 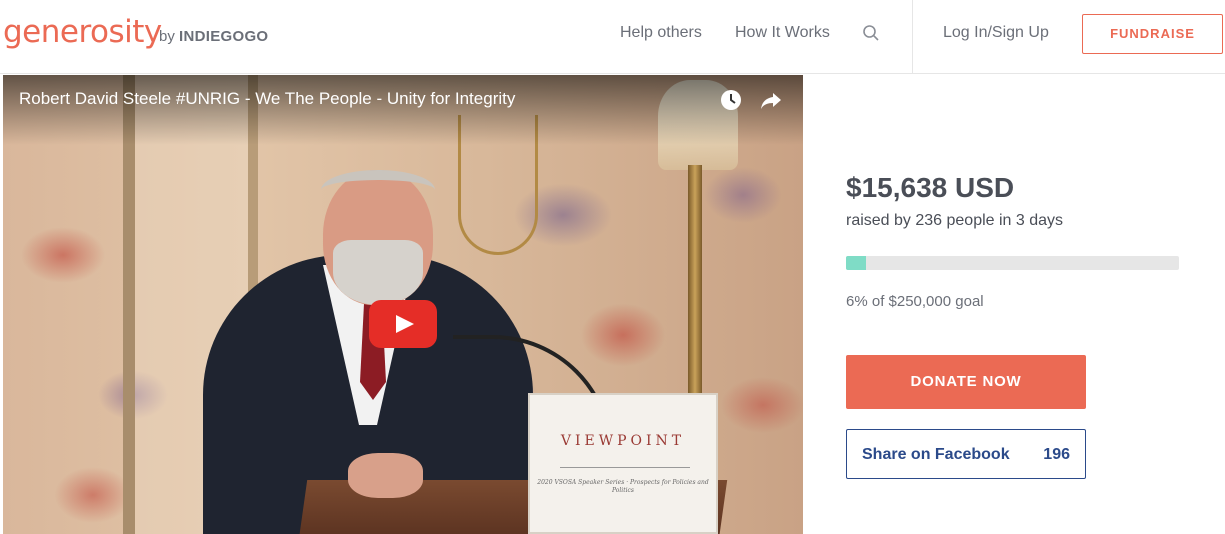 What do you see at coordinates (856, 263) in the screenshot?
I see `funding-progress-fill` at bounding box center [856, 263].